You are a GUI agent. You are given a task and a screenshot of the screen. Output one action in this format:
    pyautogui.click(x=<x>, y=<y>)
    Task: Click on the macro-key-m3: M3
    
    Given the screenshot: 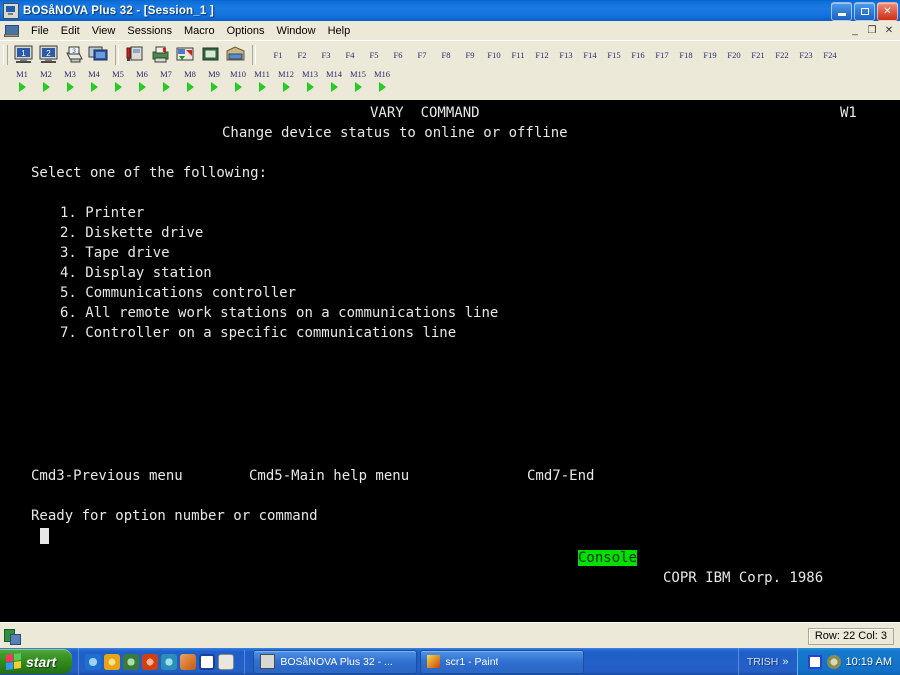 What is the action you would take?
    pyautogui.click(x=70, y=80)
    